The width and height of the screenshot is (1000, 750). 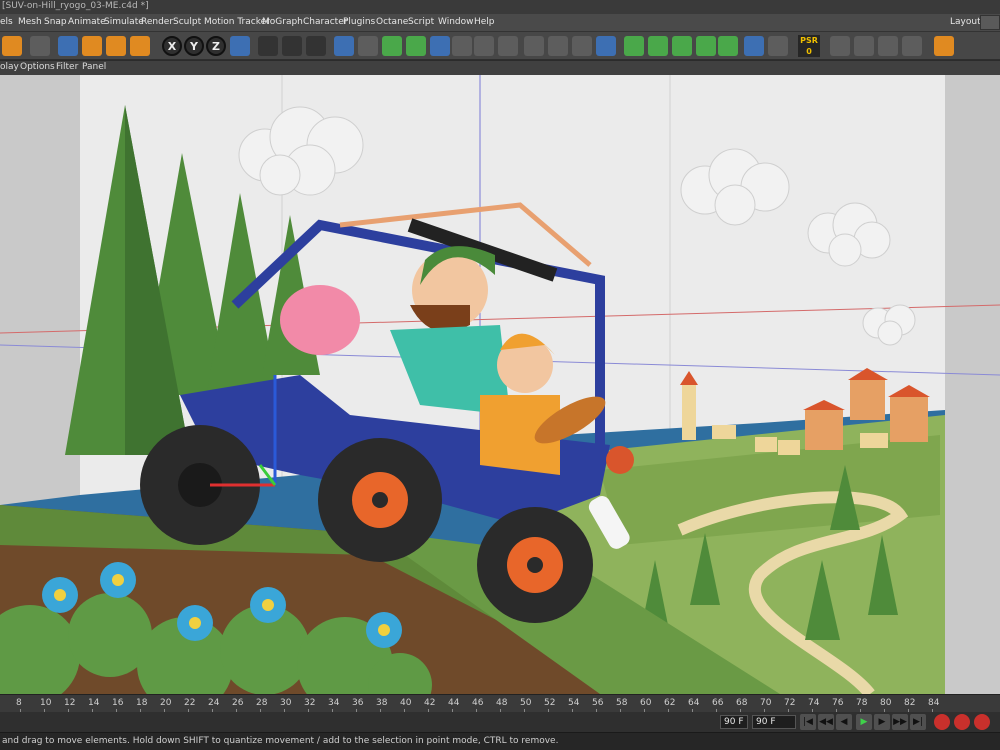 What do you see at coordinates (359, 22) in the screenshot?
I see `menu-plugins: Plugins` at bounding box center [359, 22].